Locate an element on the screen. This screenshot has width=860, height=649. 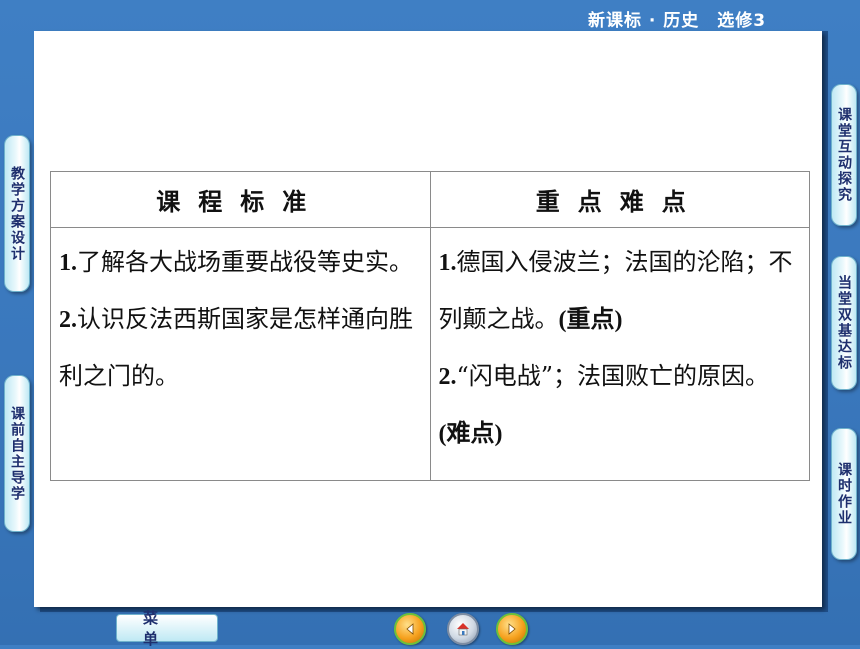
previous-button is located at coordinates (410, 629).